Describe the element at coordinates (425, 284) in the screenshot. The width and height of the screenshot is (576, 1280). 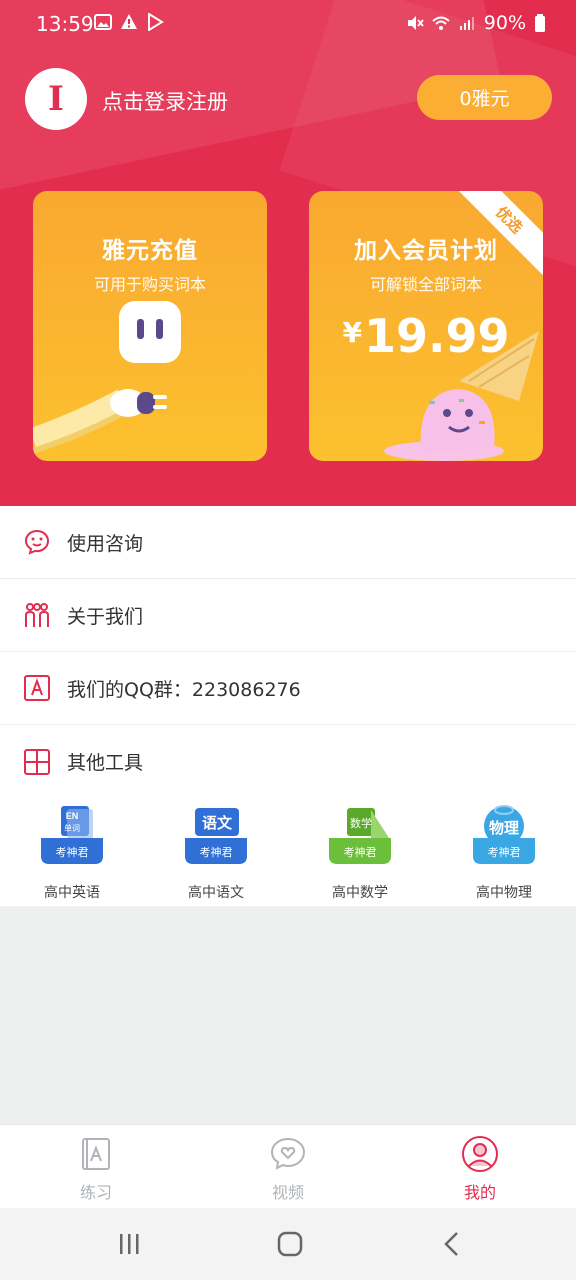
I see `membership-subtitle: 可解锁全部词本` at that location.